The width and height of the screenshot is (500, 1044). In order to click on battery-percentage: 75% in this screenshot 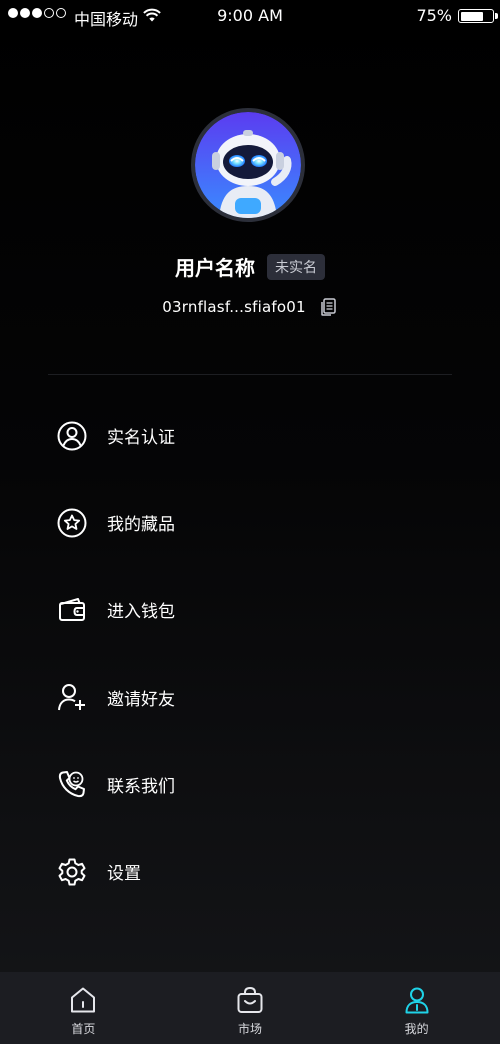, I will do `click(434, 15)`.